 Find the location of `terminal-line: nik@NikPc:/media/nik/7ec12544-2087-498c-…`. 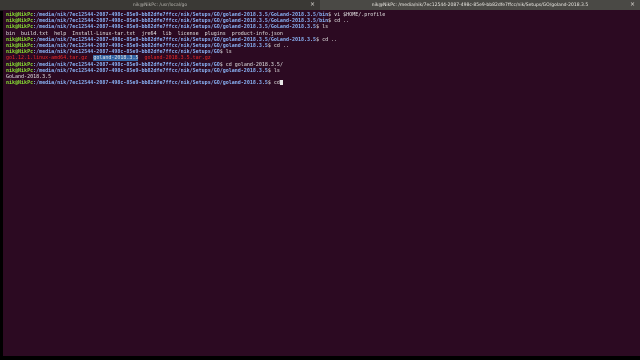

terminal-line: nik@NikPc:/media/nik/7ec12544-2087-498c-… is located at coordinates (321, 83).